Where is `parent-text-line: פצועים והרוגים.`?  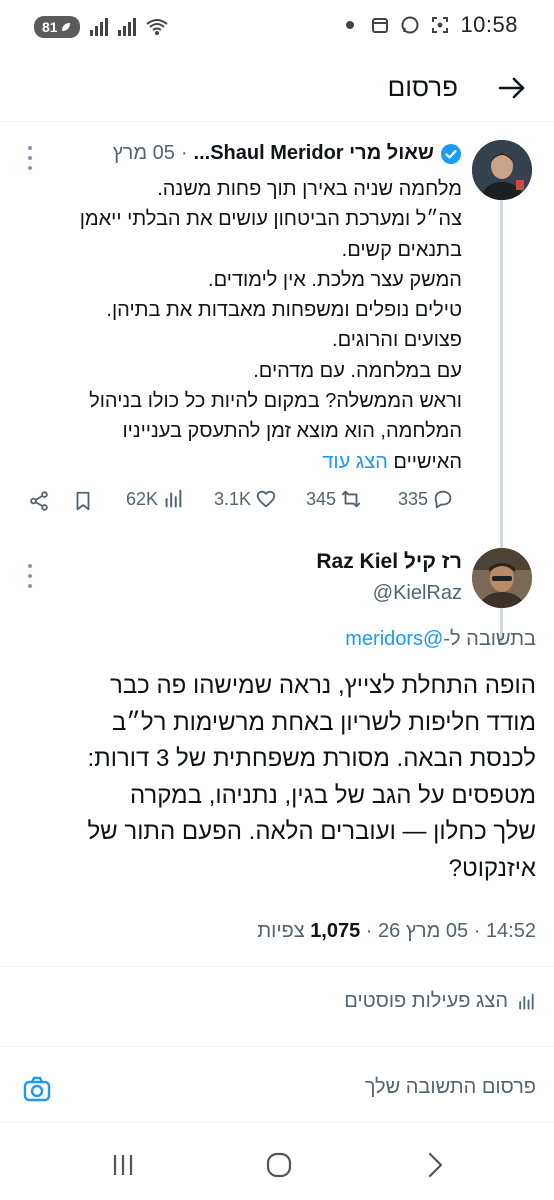
parent-text-line: פצועים והרוגים. is located at coordinates (397, 340).